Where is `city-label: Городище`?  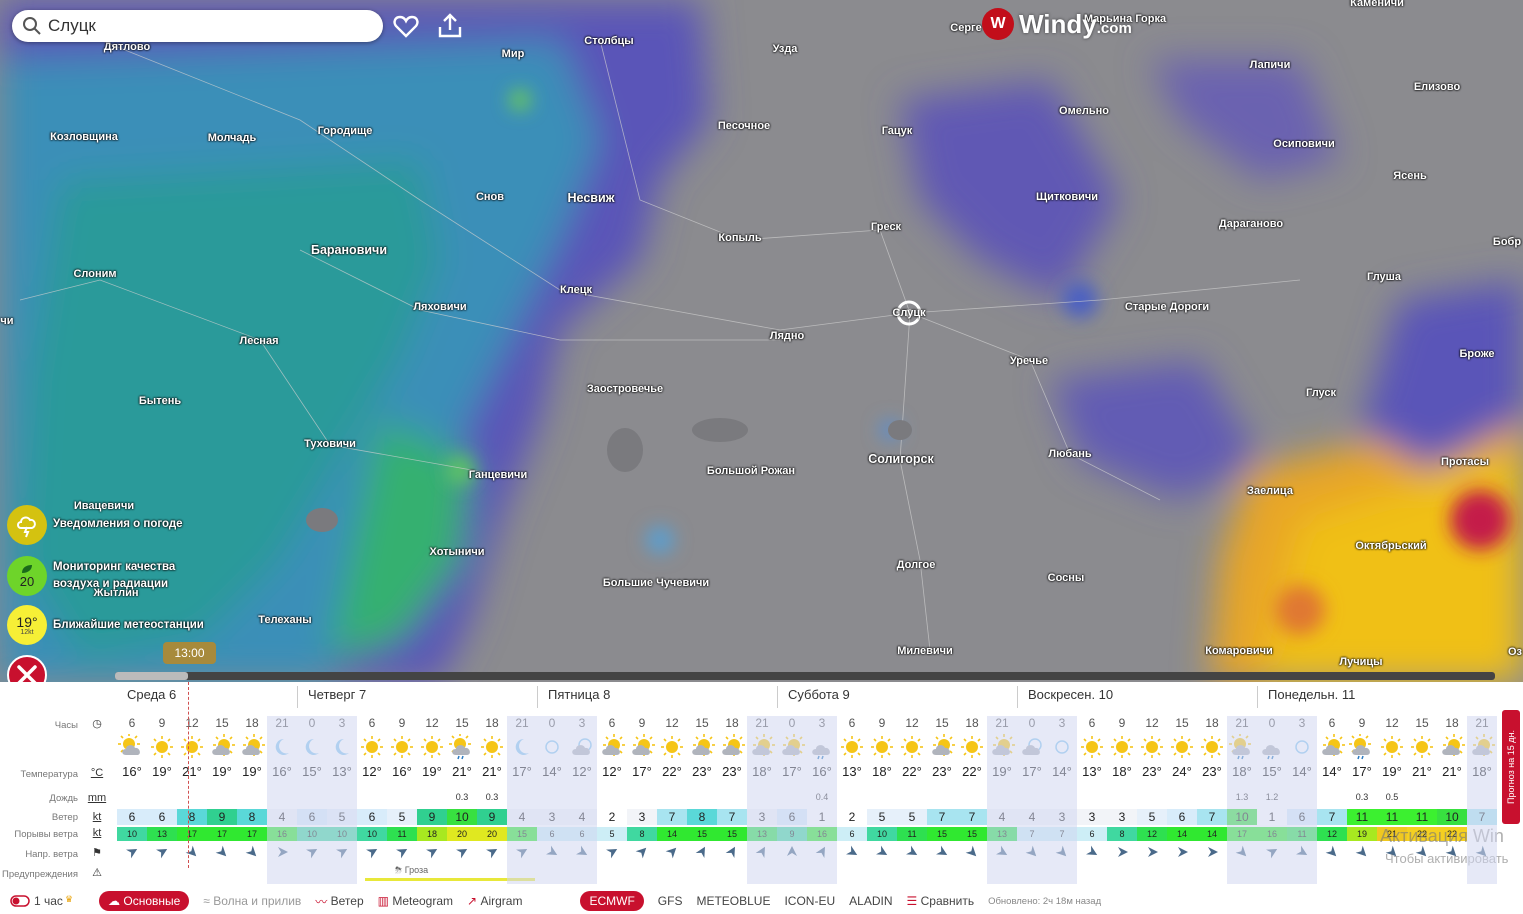
city-label: Городище is located at coordinates (345, 131).